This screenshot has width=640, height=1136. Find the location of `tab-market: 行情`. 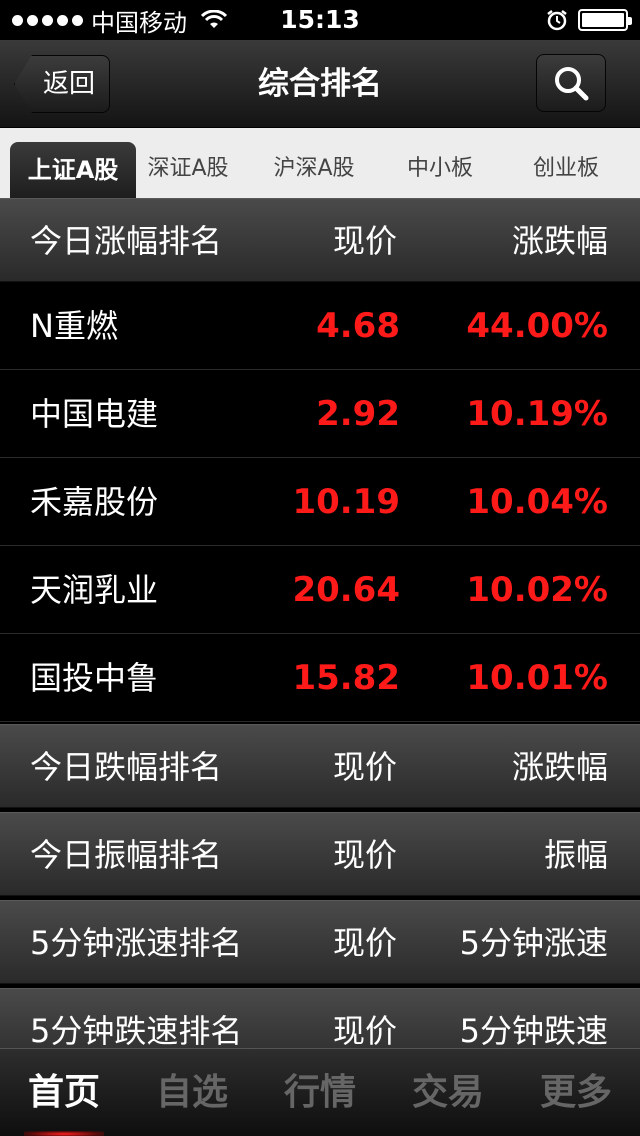

tab-market: 行情 is located at coordinates (320, 1092).